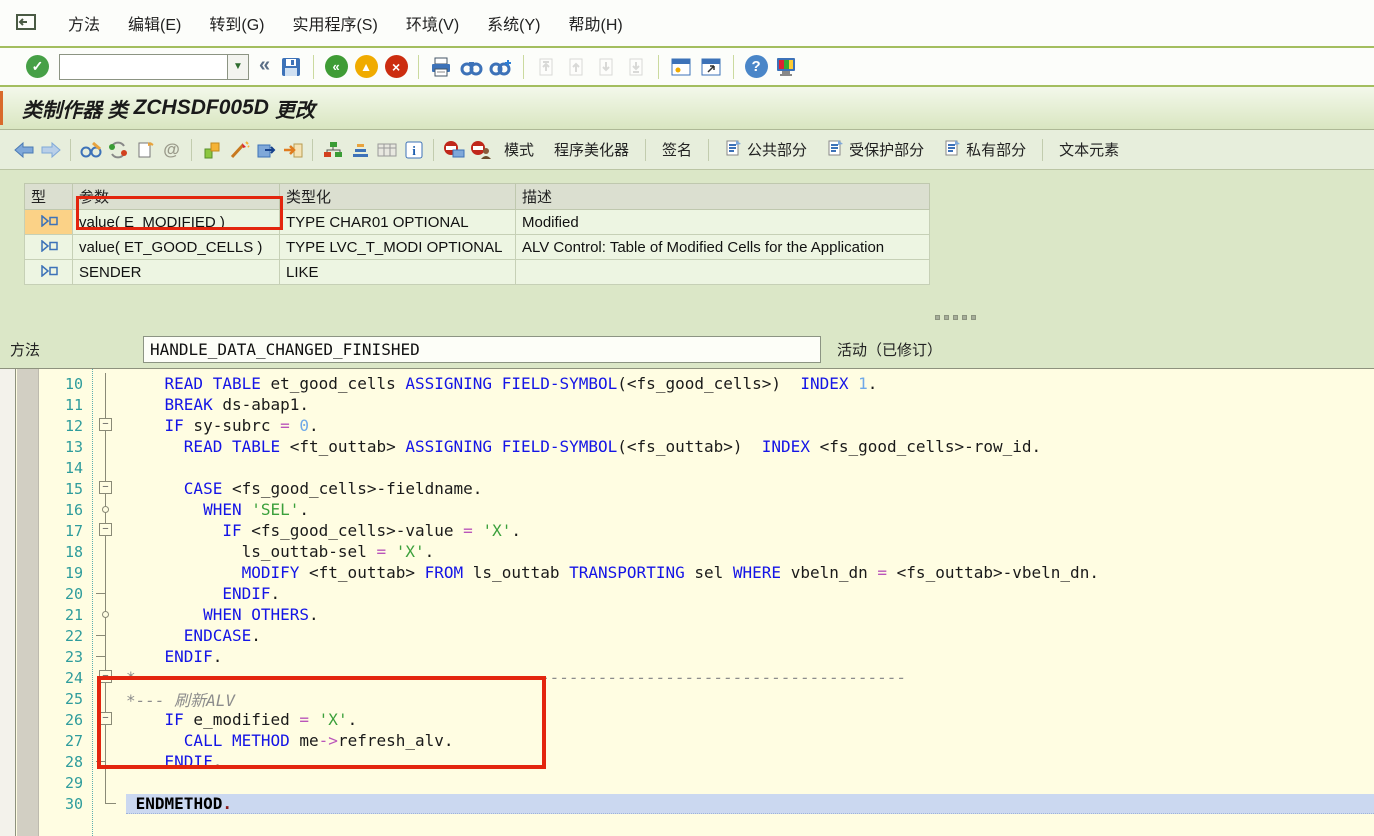  Describe the element at coordinates (596, 23) in the screenshot. I see `menu-item-6: 帮助(H)` at that location.